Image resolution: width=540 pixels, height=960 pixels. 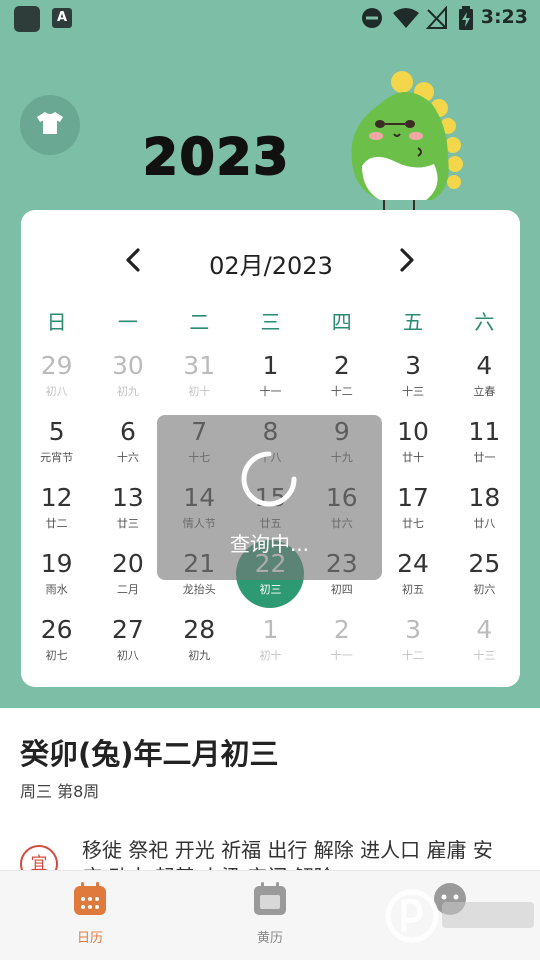 What do you see at coordinates (341, 383) in the screenshot?
I see `calendar-day: 2 十二` at bounding box center [341, 383].